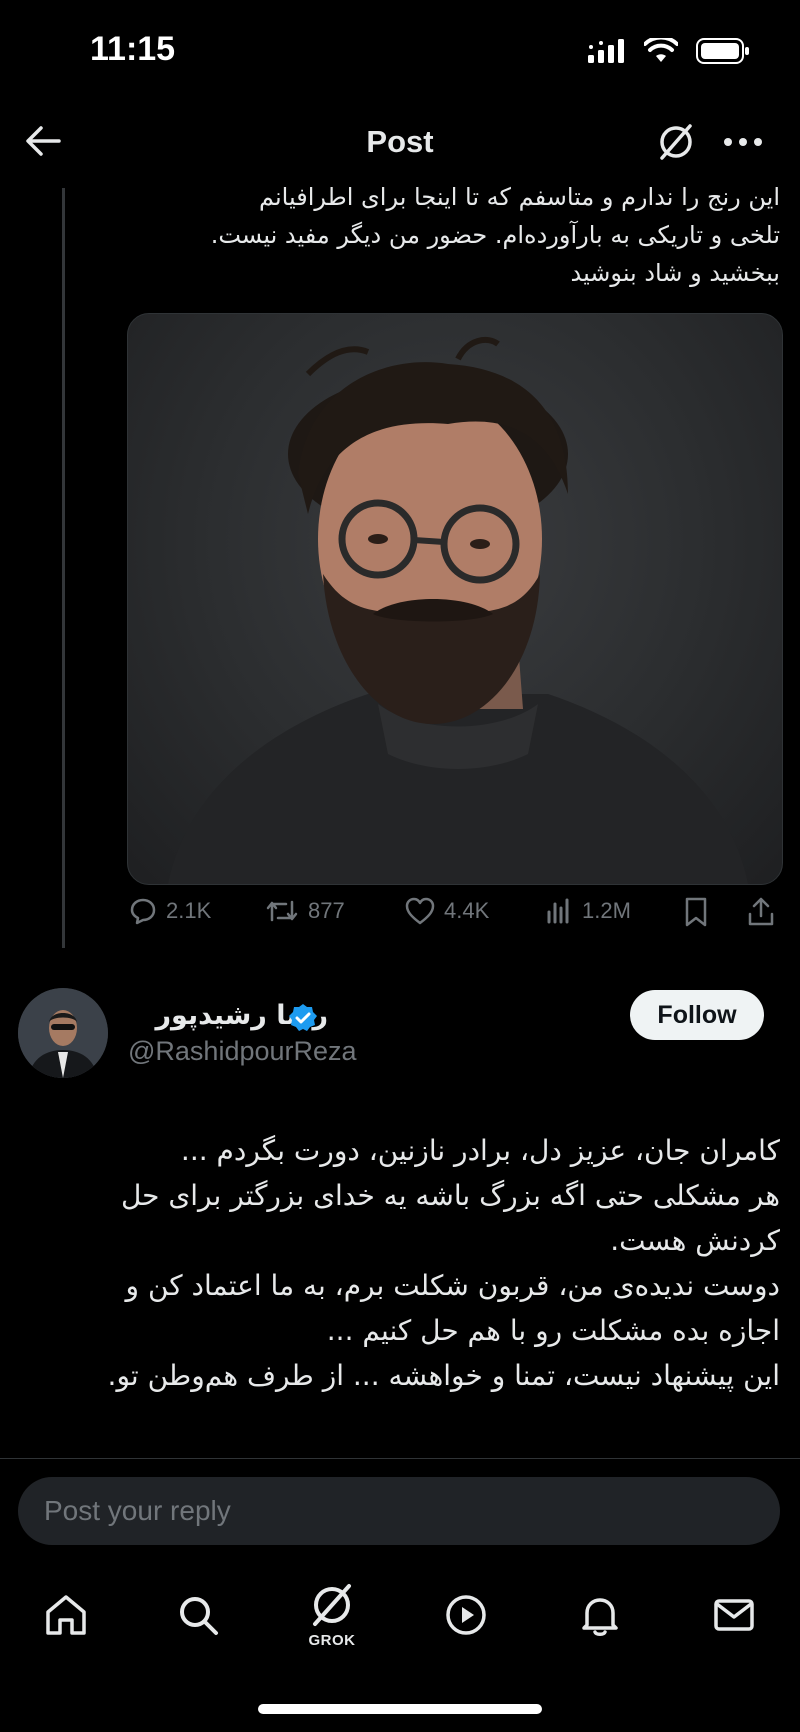  Describe the element at coordinates (722, 51) in the screenshot. I see `battery-icon` at that location.